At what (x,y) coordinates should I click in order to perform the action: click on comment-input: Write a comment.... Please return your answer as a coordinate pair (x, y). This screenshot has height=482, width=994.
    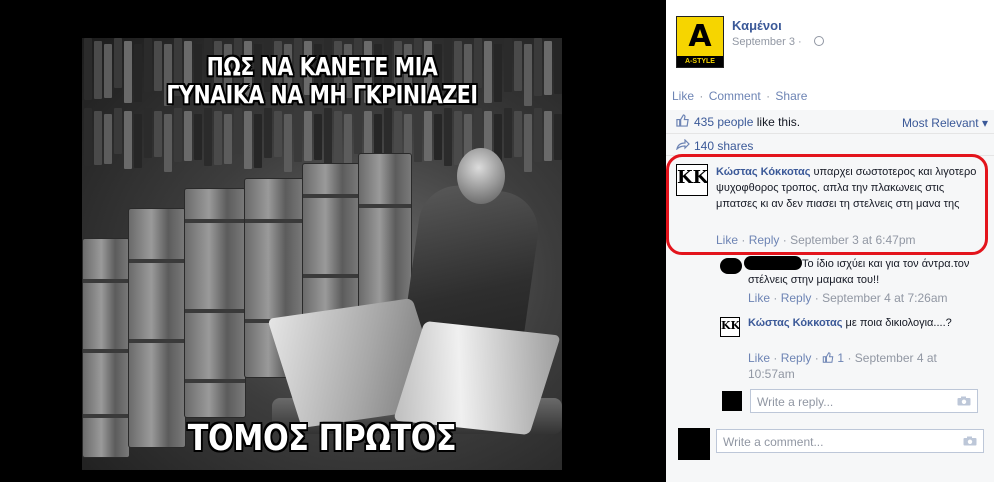
    Looking at the image, I should click on (850, 441).